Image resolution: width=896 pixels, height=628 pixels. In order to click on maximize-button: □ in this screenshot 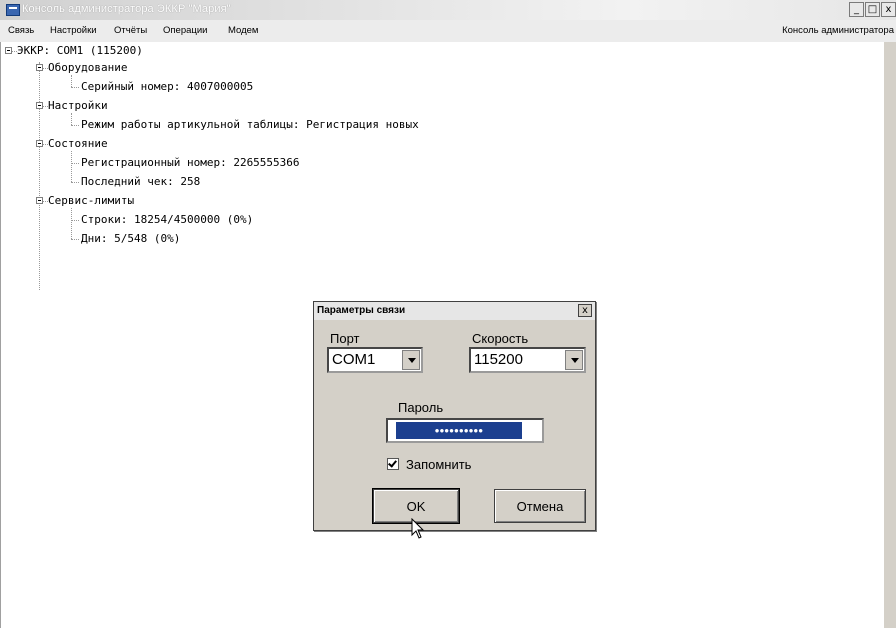, I will do `click(872, 9)`.